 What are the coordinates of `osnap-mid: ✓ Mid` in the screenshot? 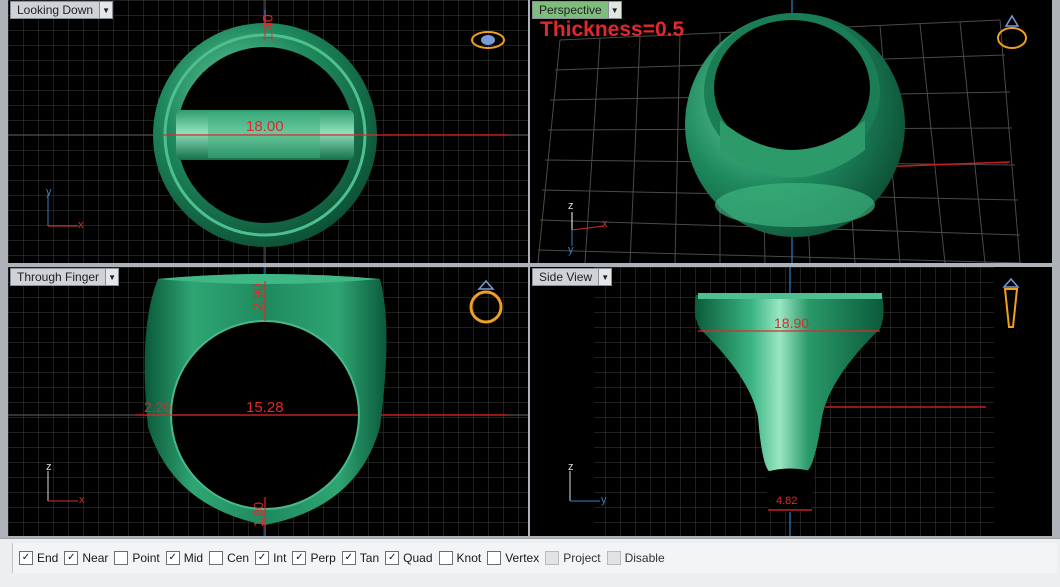 It's located at (184, 558).